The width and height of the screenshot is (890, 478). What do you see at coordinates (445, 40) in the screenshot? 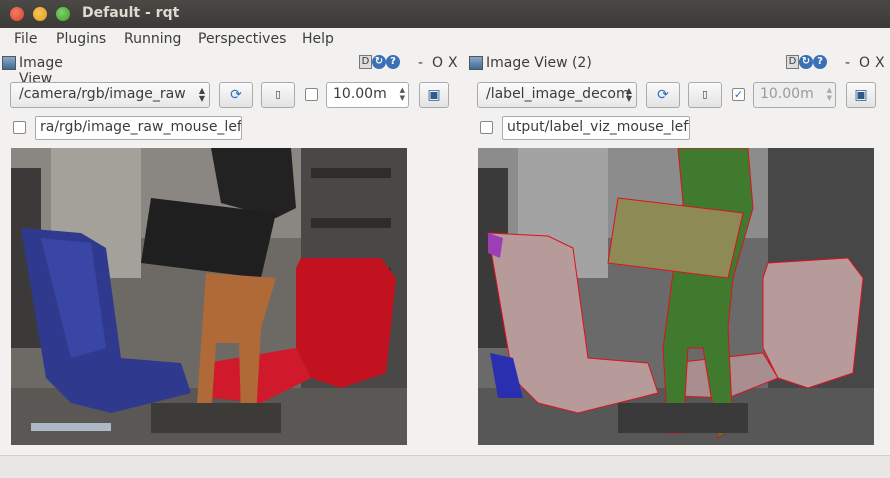
I see `menu-bar: File Plugins Running Perspectives Help` at bounding box center [445, 40].